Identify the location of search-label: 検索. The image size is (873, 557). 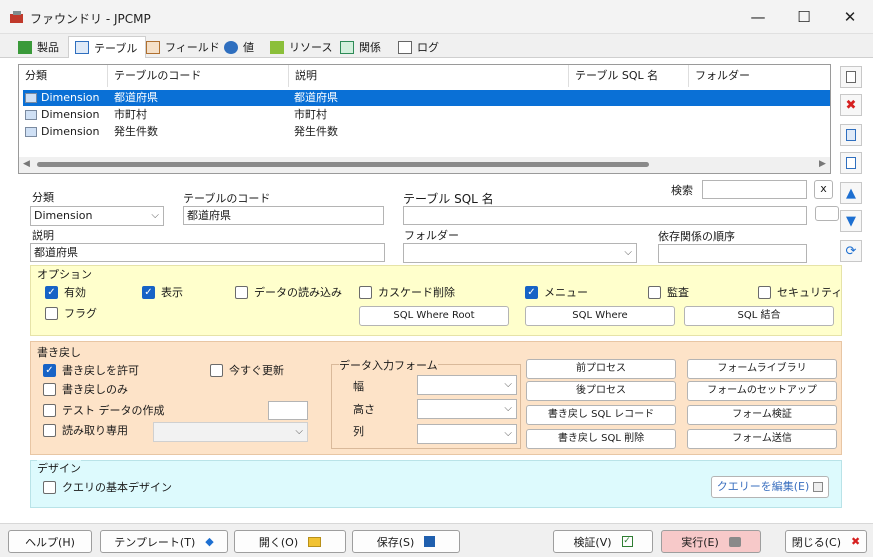
(682, 190).